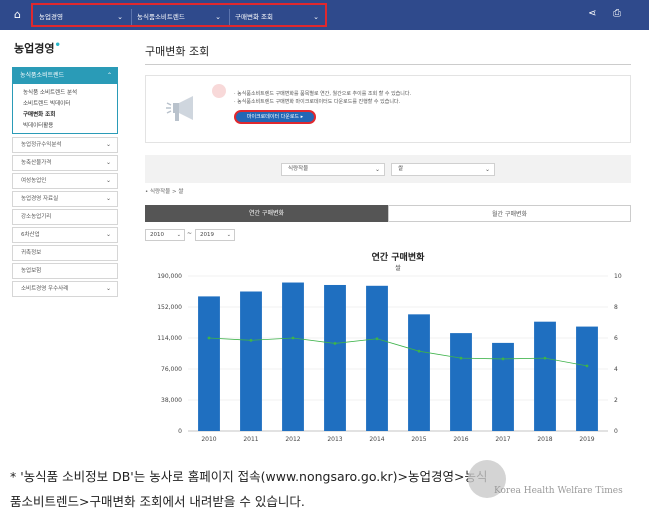 This screenshot has width=649, height=517. I want to click on sidebar-title: 농업경영•, so click(37, 47).